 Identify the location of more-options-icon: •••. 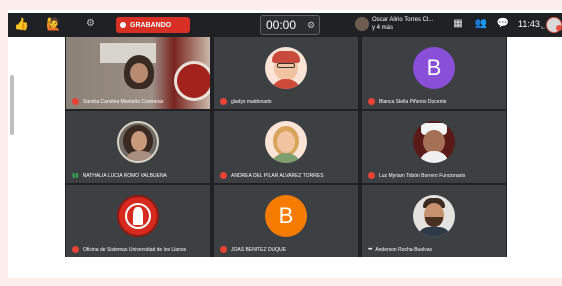
(370, 250).